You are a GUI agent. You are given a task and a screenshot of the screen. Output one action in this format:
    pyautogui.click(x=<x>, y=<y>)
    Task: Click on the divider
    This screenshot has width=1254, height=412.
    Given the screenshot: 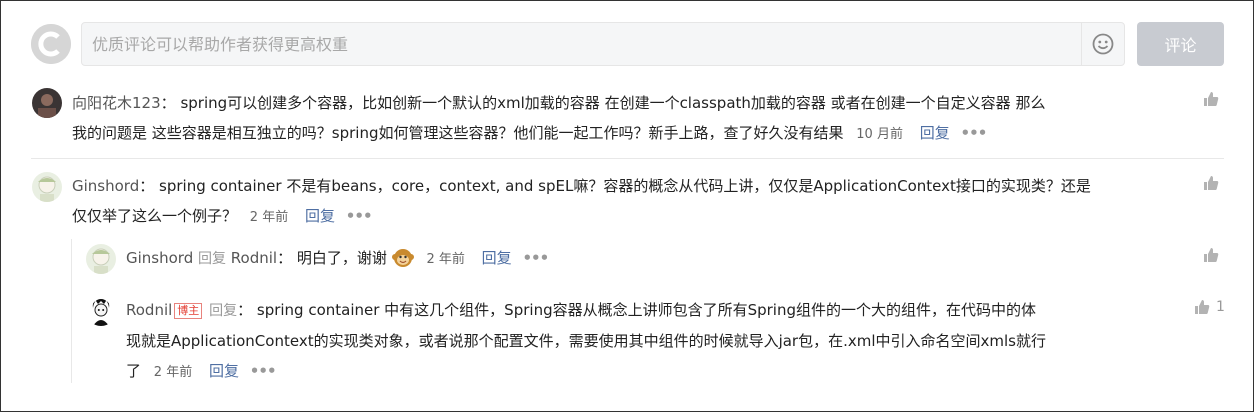 What is the action you would take?
    pyautogui.click(x=627, y=158)
    